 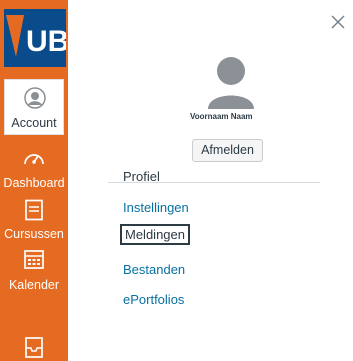 I want to click on nav-courses: Cursussen, so click(x=34, y=220).